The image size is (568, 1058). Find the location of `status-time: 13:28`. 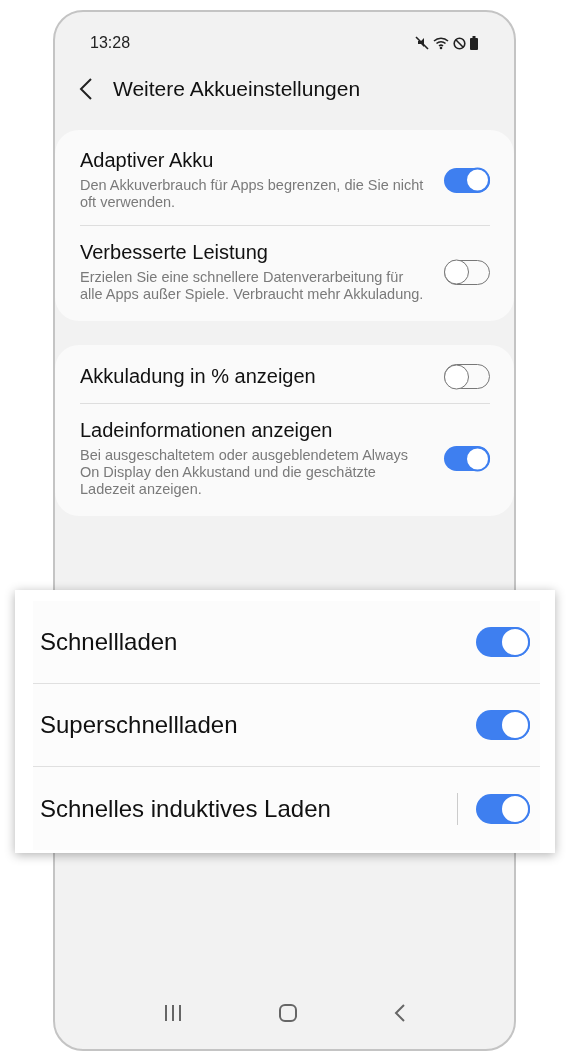

status-time: 13:28 is located at coordinates (110, 43).